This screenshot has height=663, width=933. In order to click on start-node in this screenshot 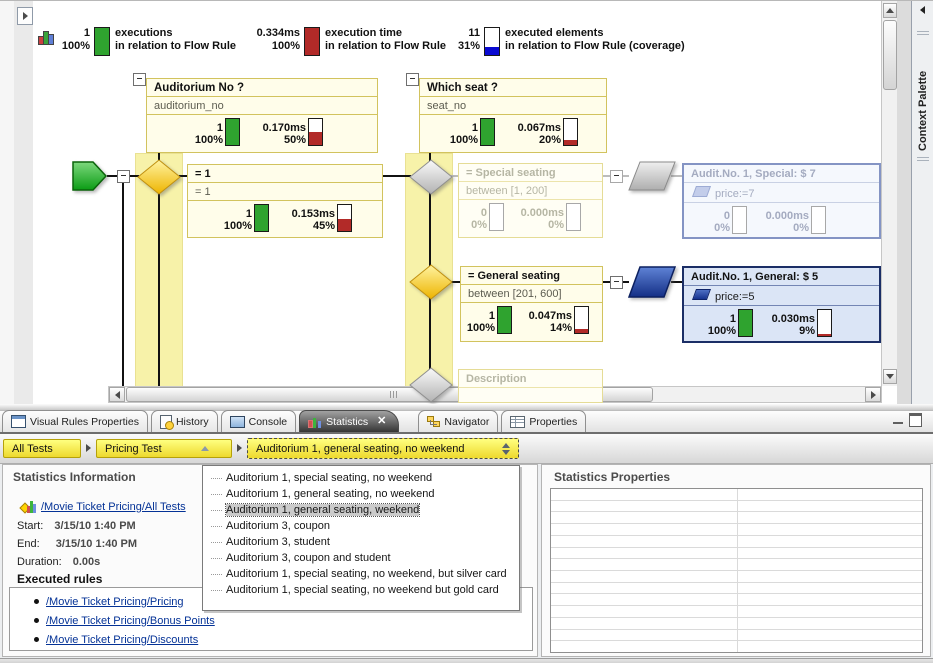, I will do `click(90, 176)`.